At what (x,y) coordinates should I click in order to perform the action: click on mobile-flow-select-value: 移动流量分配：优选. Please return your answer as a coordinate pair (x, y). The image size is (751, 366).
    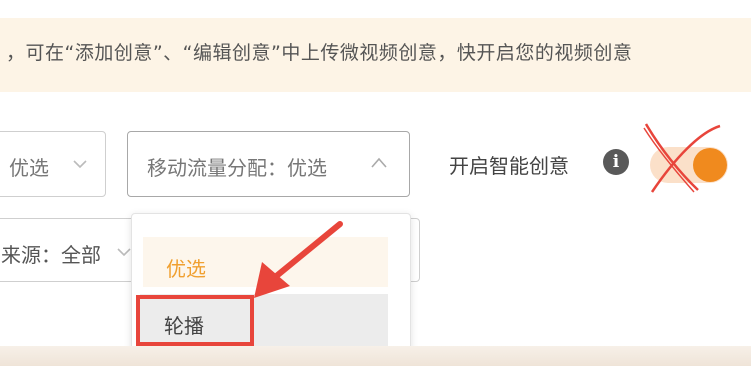
    Looking at the image, I should click on (237, 168).